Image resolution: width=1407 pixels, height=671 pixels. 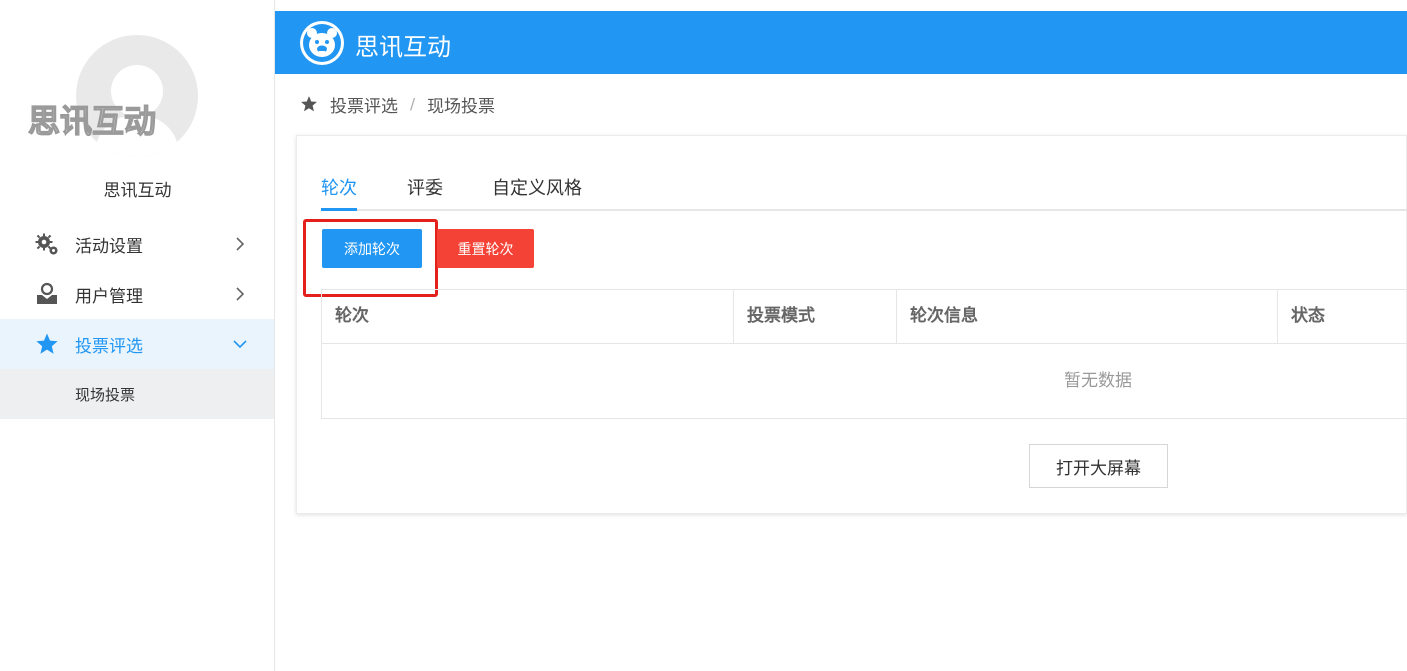 I want to click on tab-rounds: 轮次, so click(x=339, y=187).